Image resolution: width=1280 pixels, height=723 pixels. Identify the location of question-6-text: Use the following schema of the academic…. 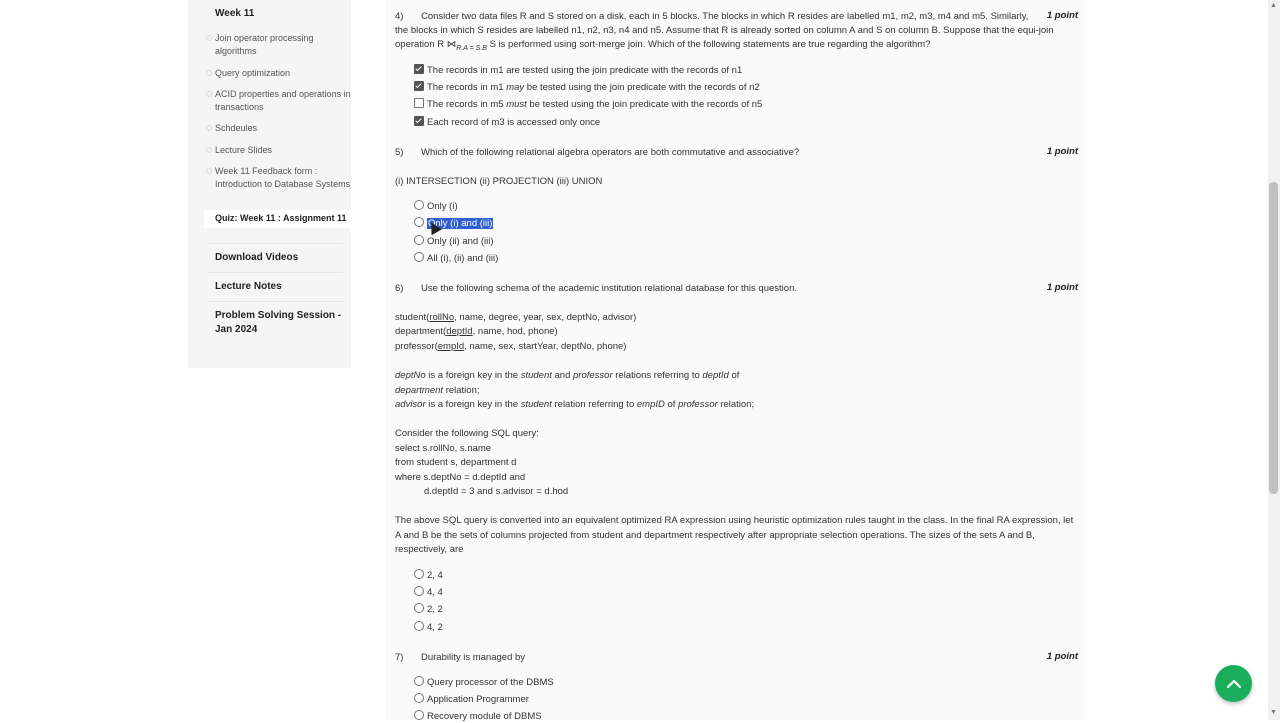
(609, 288).